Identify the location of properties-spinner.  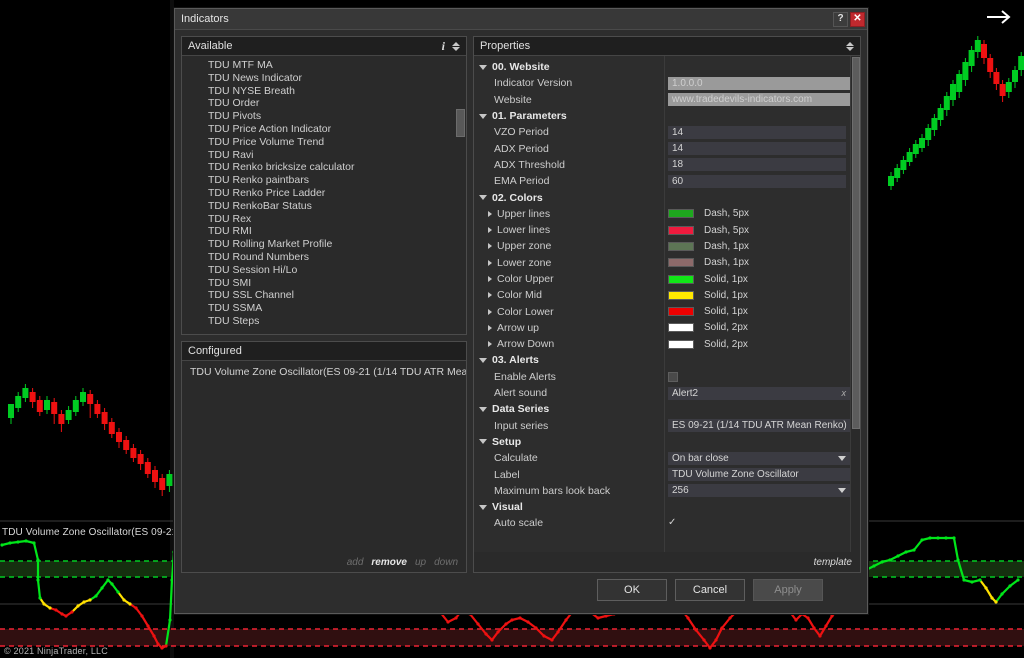
(852, 46).